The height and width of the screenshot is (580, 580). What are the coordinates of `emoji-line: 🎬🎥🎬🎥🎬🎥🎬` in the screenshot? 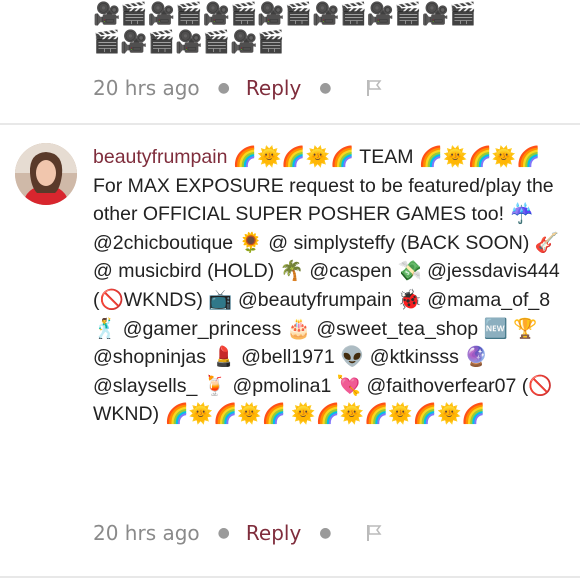 It's located at (189, 42).